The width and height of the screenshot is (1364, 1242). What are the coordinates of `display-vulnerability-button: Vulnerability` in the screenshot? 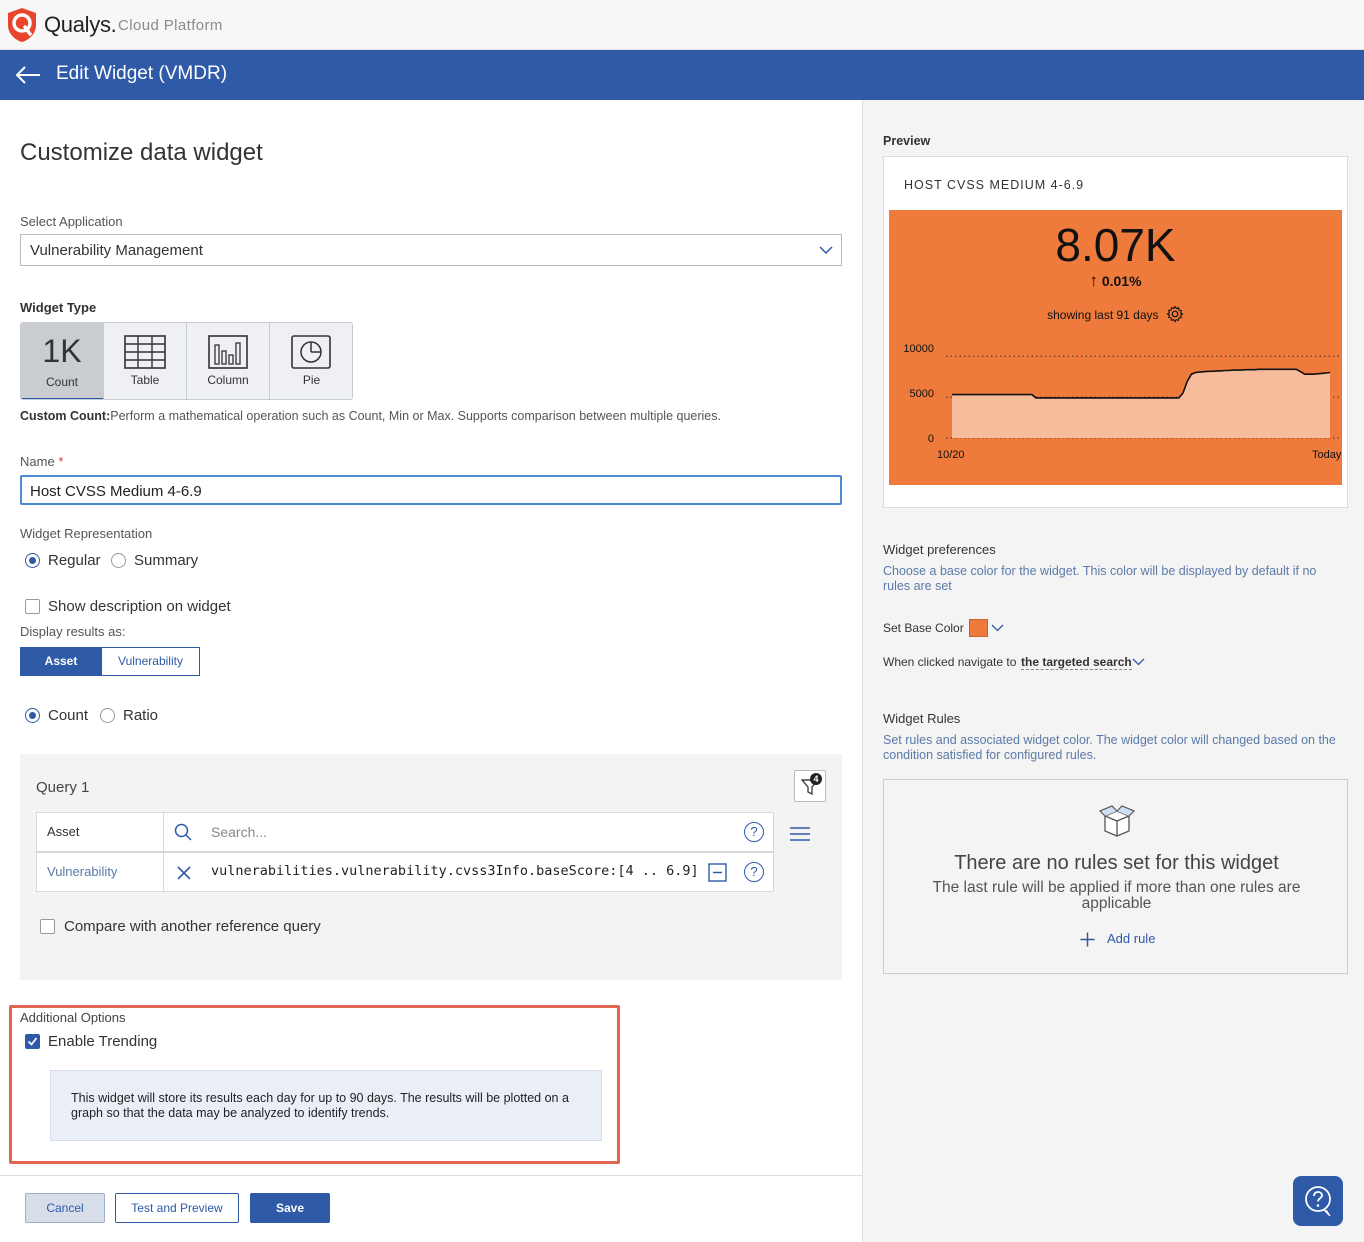 It's located at (150, 661).